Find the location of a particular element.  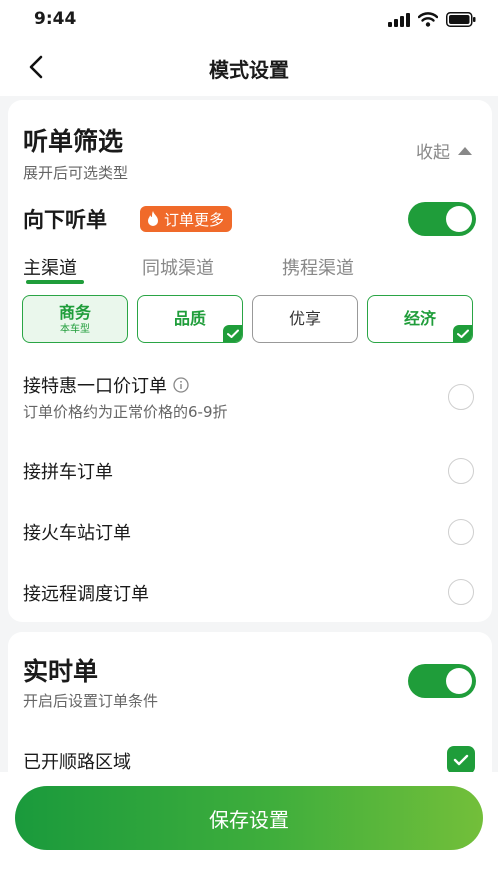

car-type-label: 经济 is located at coordinates (419, 318).